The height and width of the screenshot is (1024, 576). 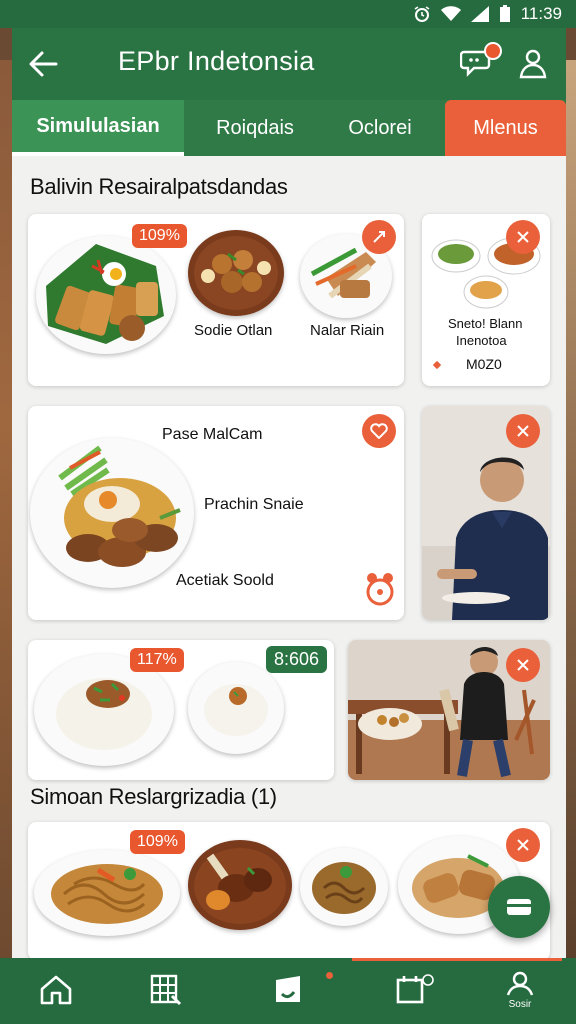 I want to click on nav-profile: Sosir, so click(x=520, y=990).